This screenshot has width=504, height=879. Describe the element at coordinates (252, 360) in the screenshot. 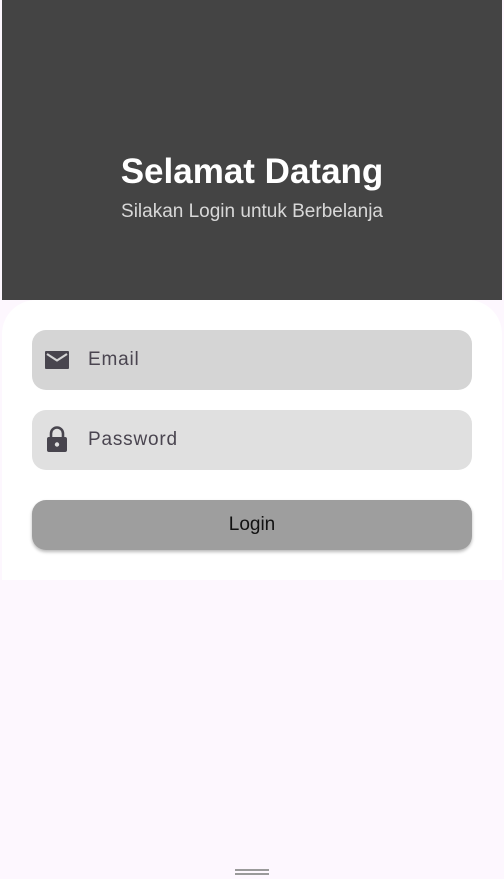

I see `email-field: Email` at that location.